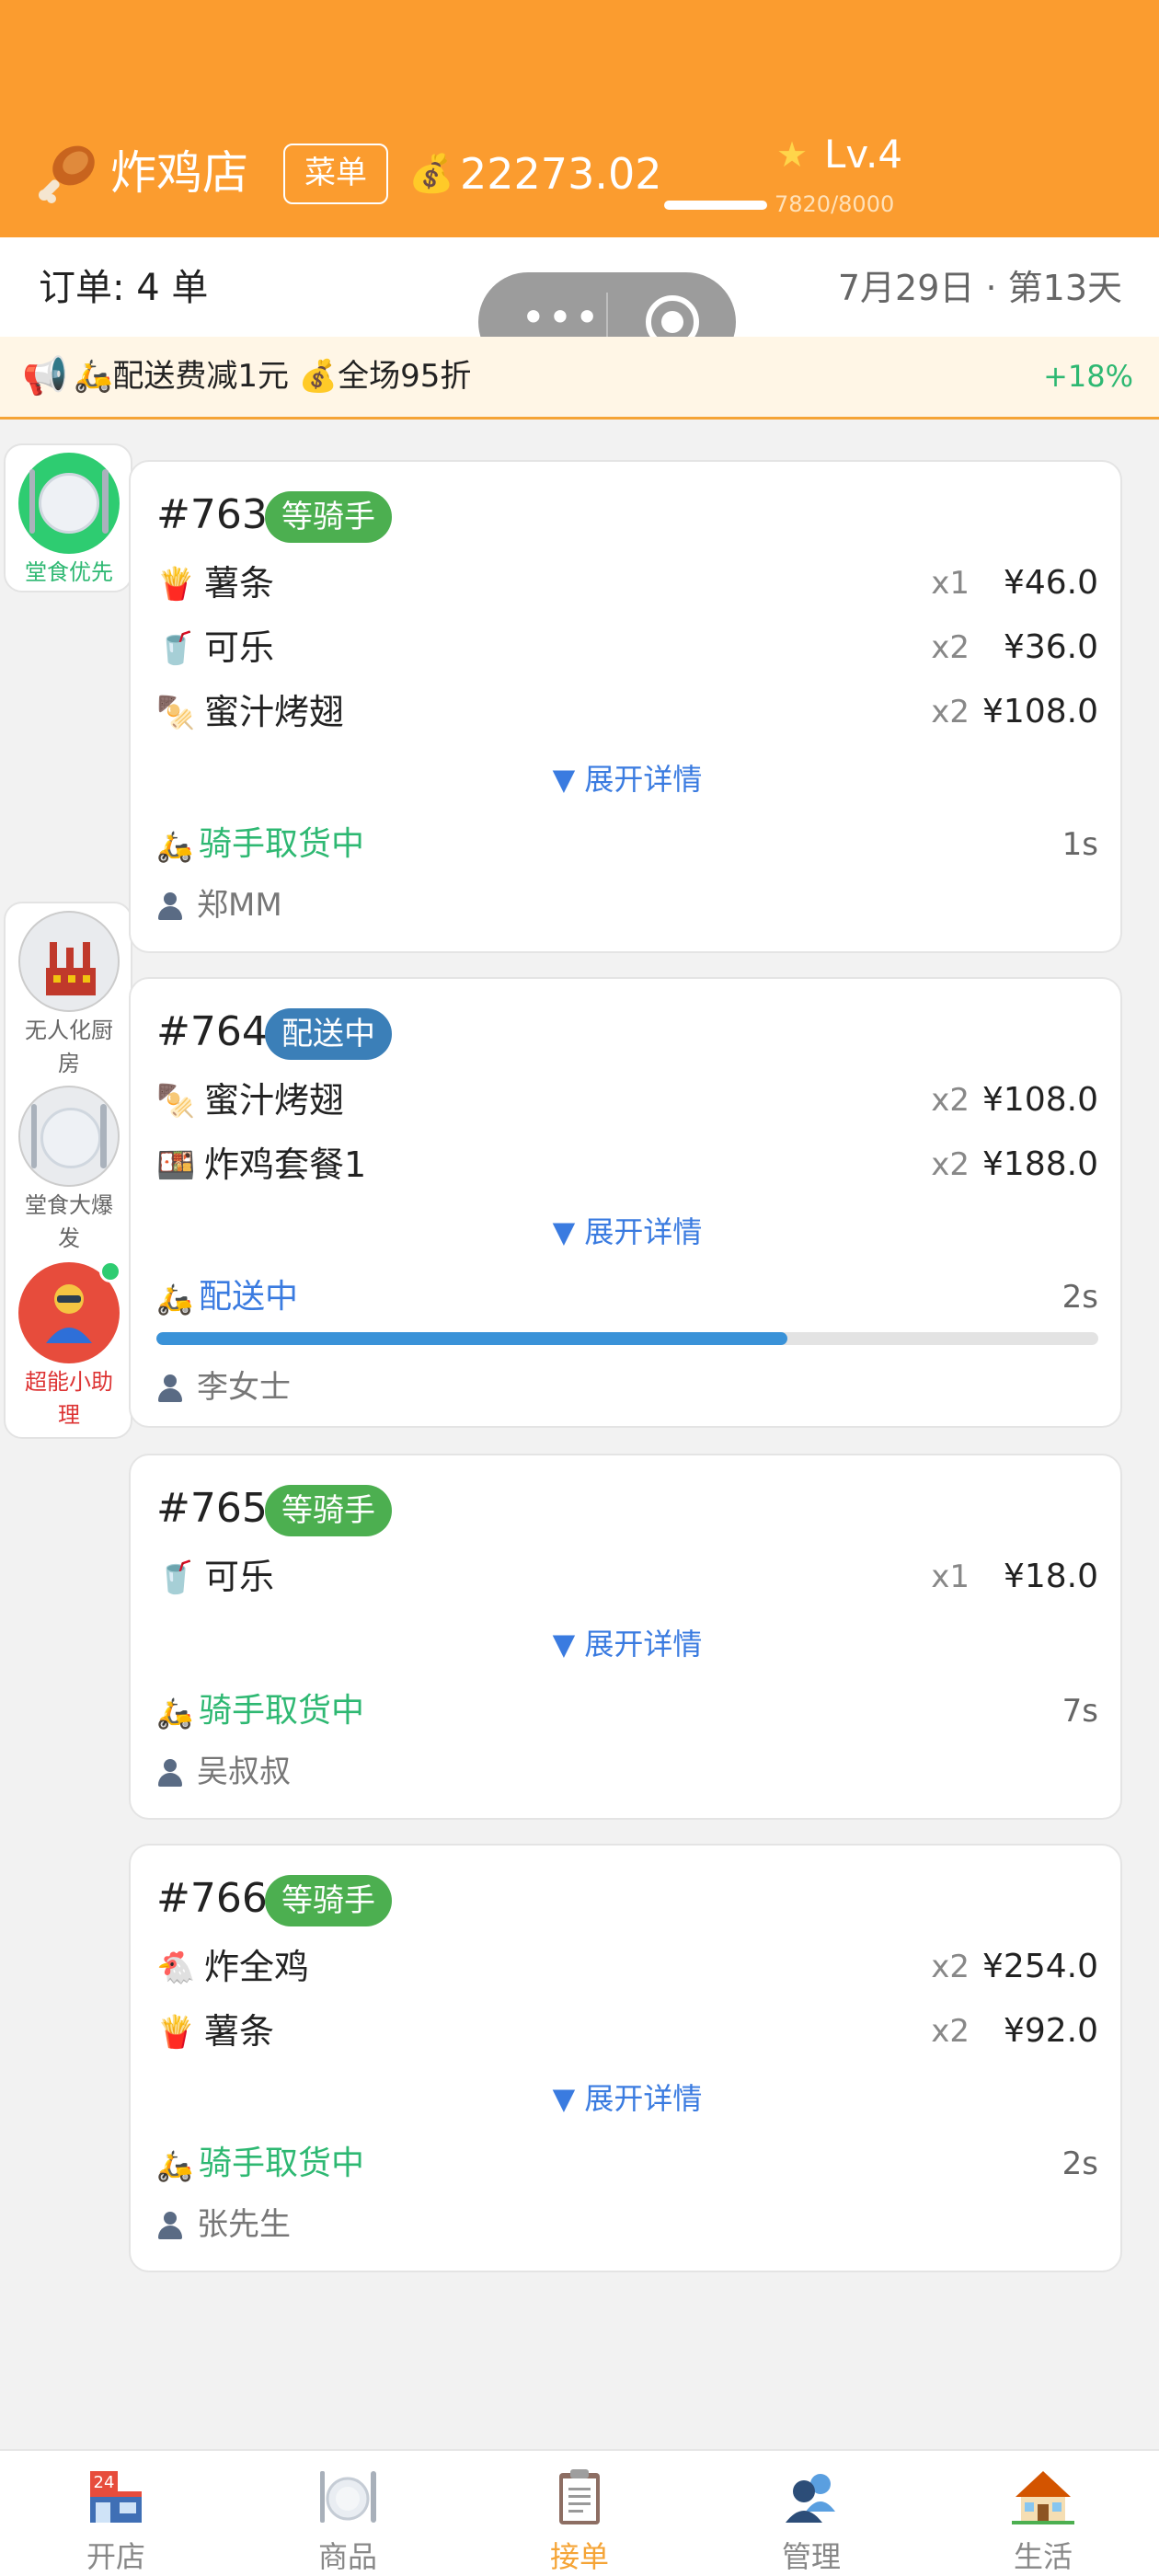  I want to click on menu-button: 菜单, so click(335, 174).